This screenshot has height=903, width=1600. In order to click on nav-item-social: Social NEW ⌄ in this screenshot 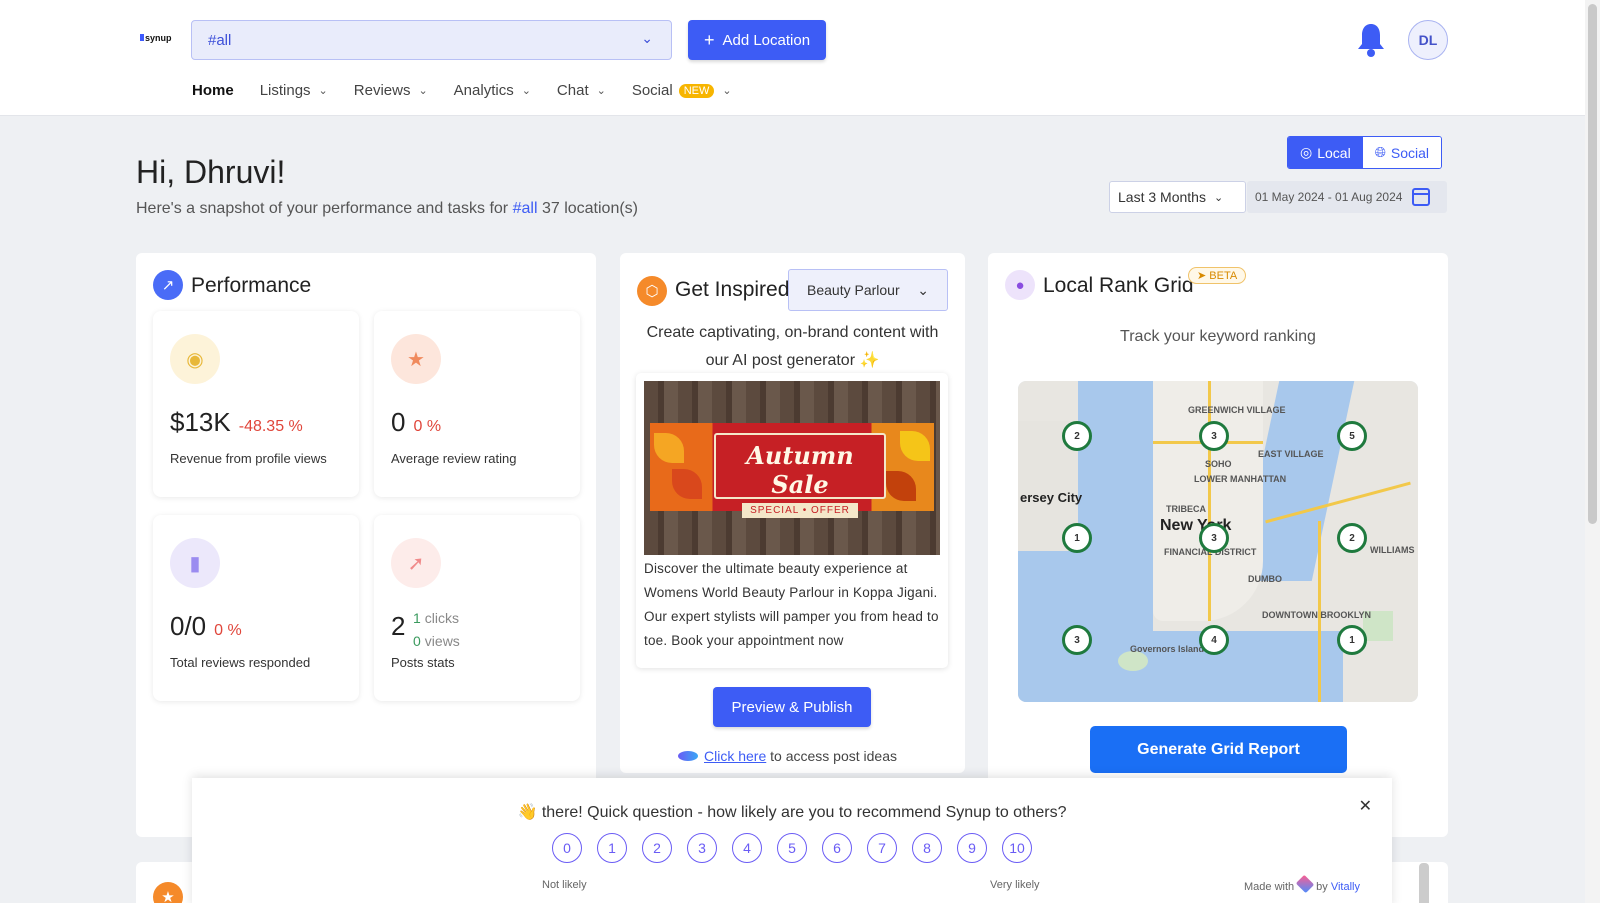, I will do `click(682, 90)`.